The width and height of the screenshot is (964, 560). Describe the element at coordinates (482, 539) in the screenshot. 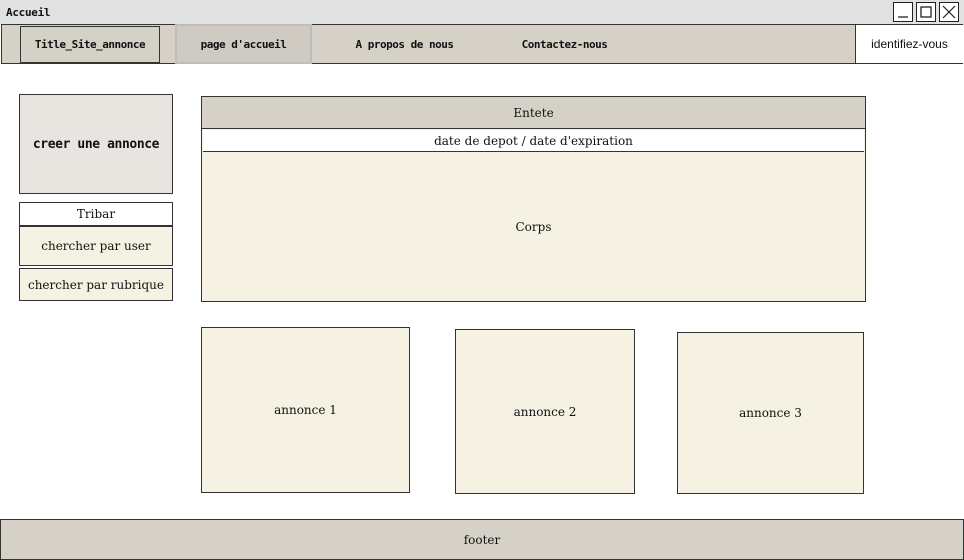

I see `page-footer: footer` at that location.